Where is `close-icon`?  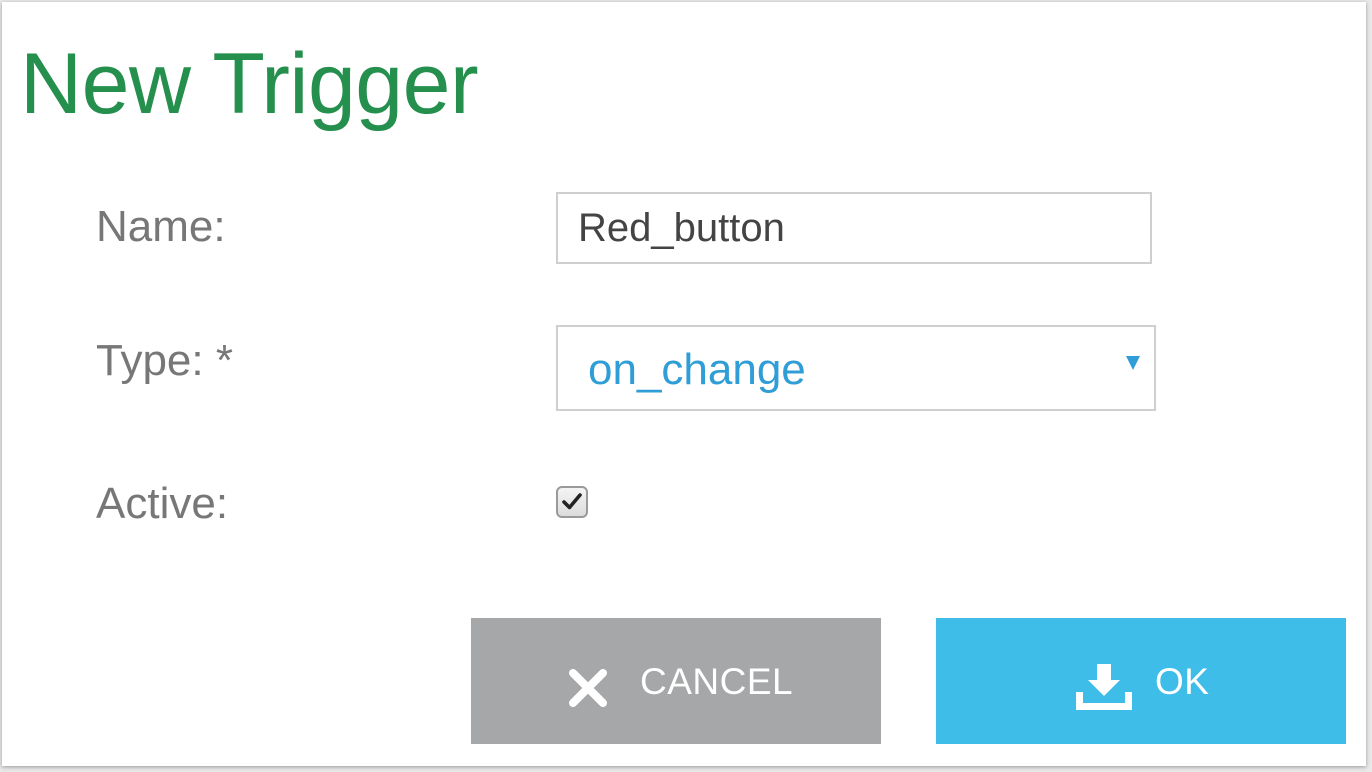 close-icon is located at coordinates (588, 688).